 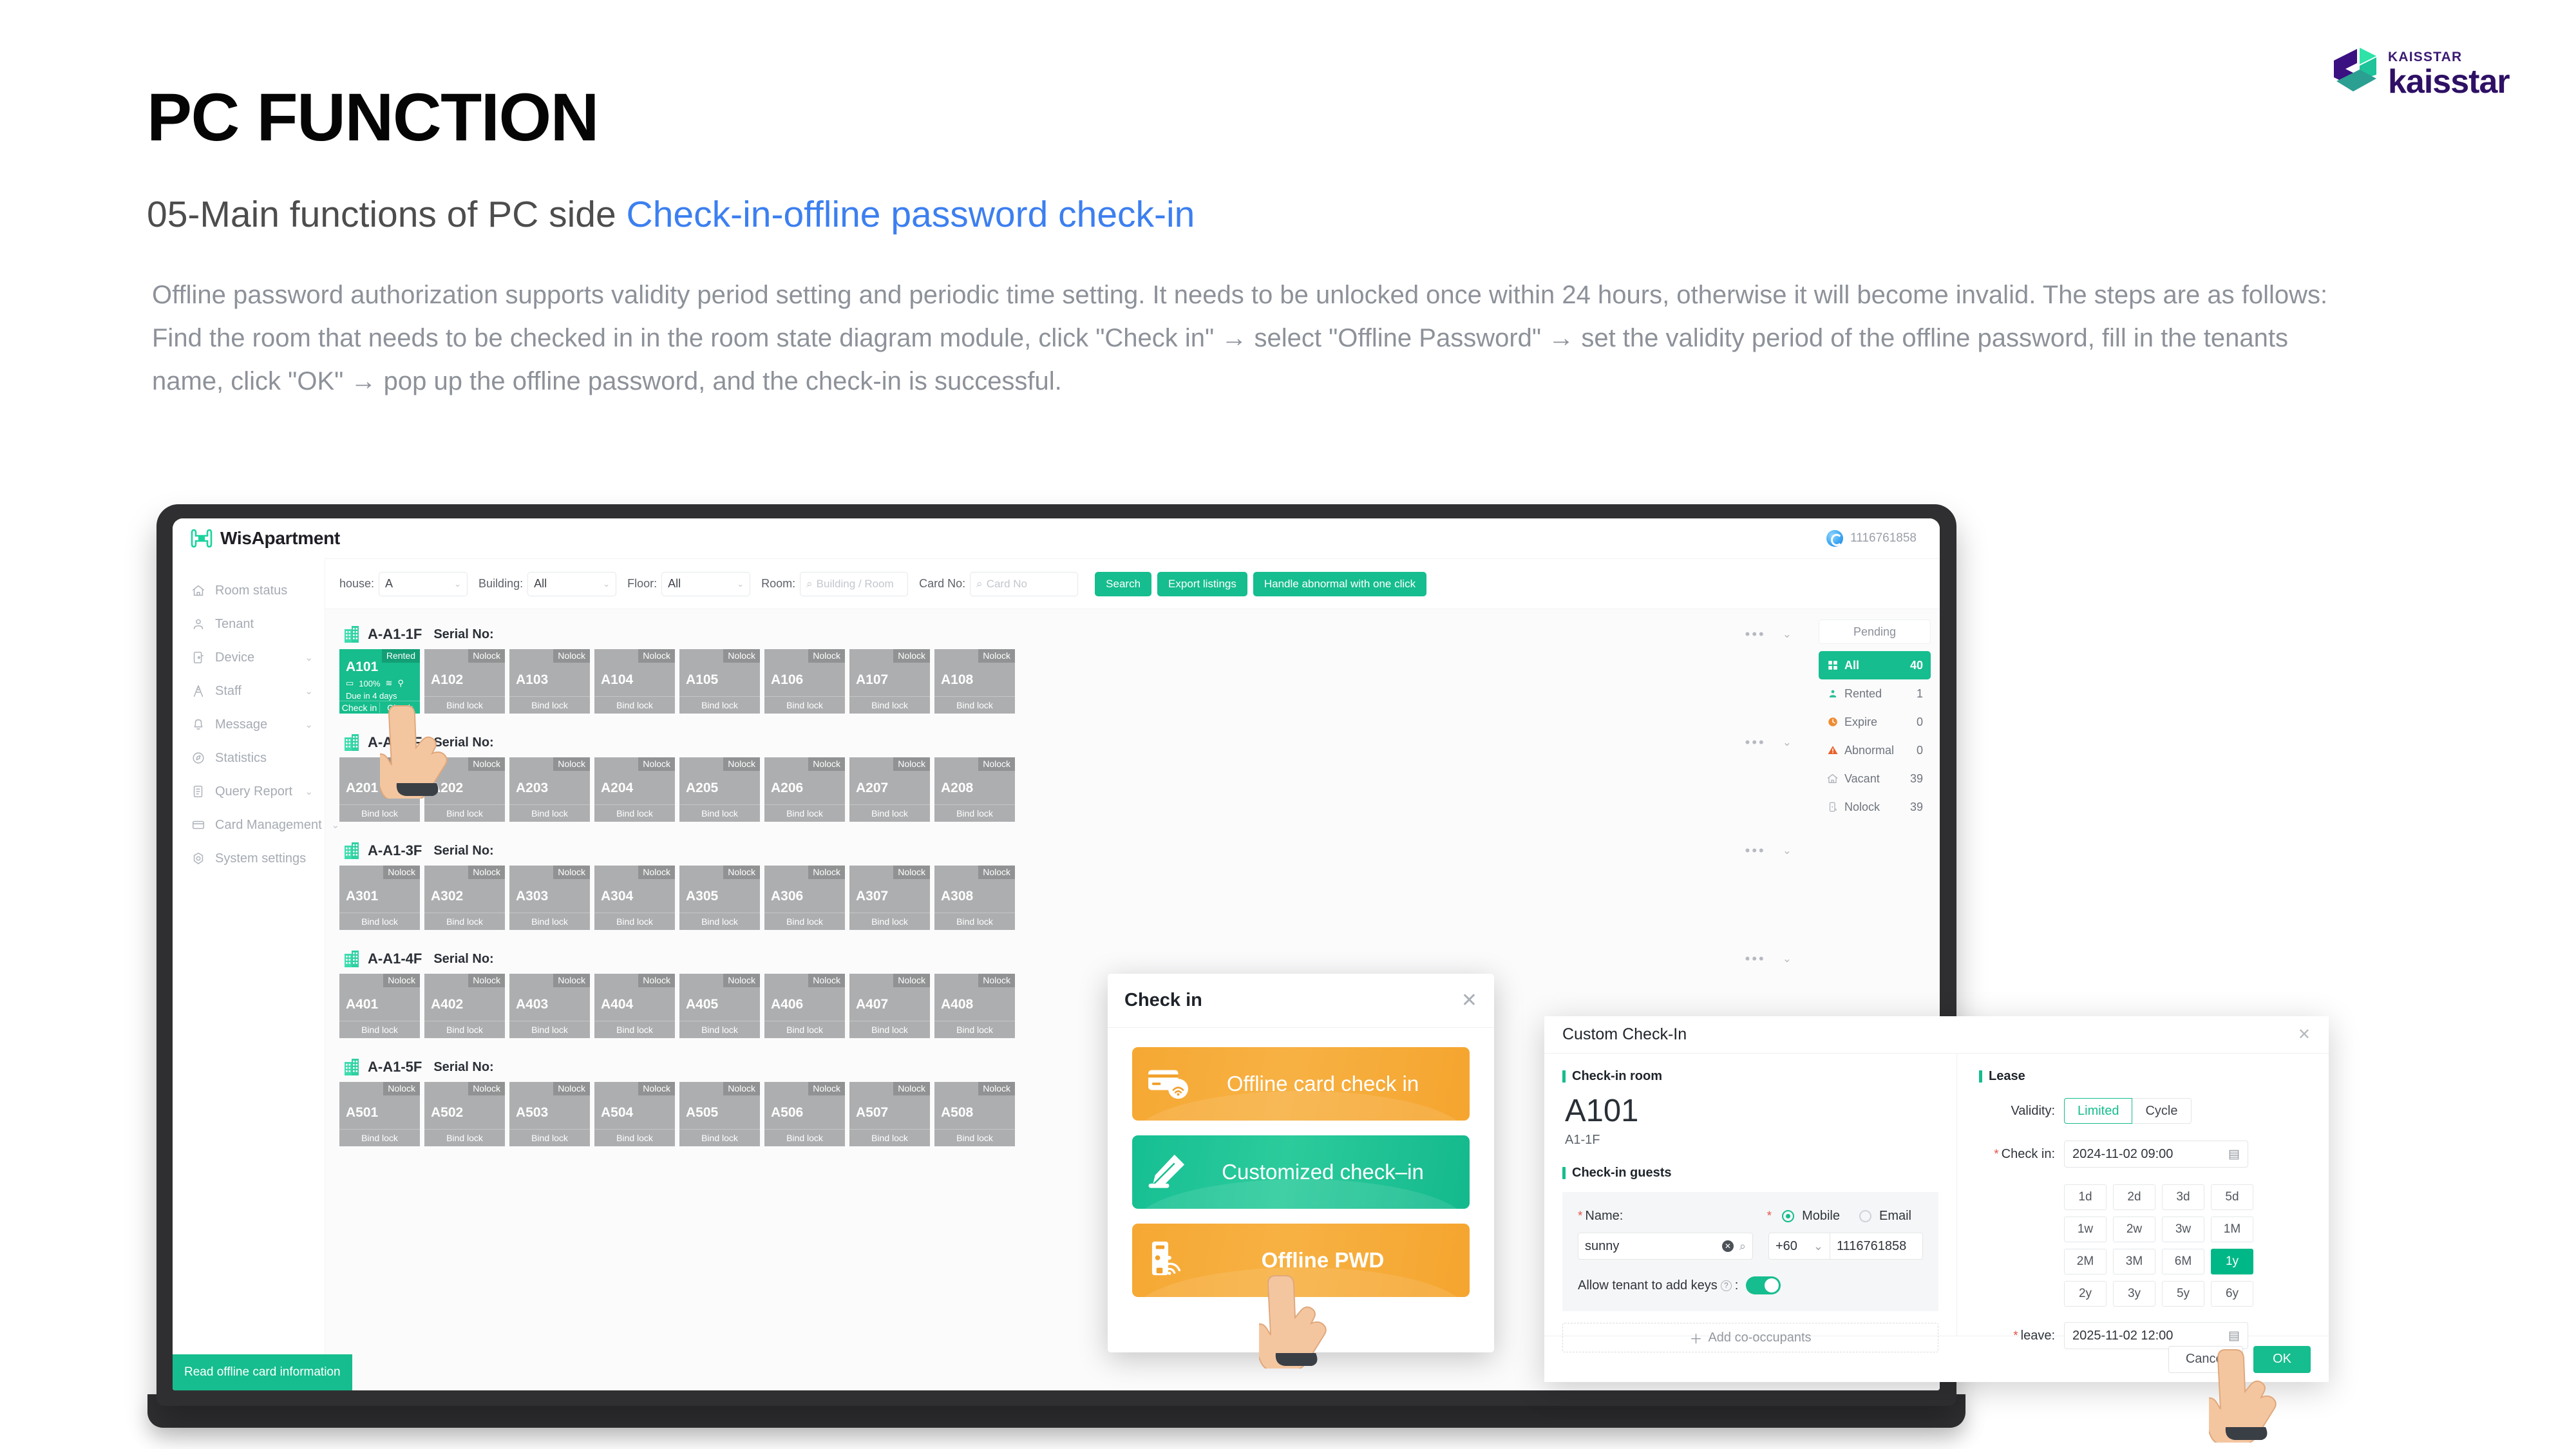 What do you see at coordinates (975, 1114) in the screenshot?
I see `room-cell: Nolock A508 Bind lock` at bounding box center [975, 1114].